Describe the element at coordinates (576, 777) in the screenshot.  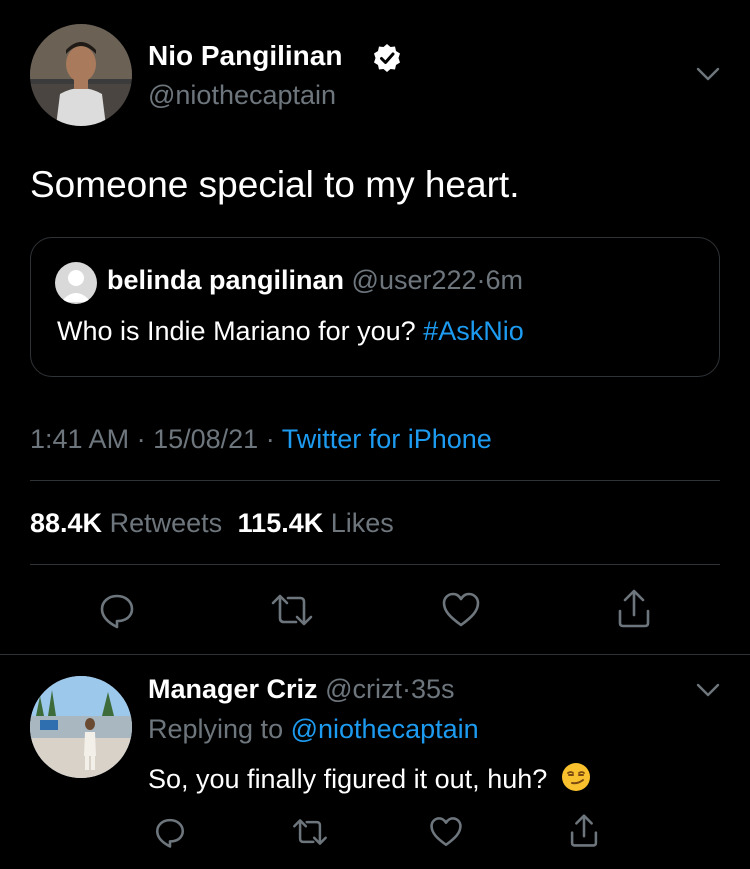
I see `smirk-emoji-icon` at that location.